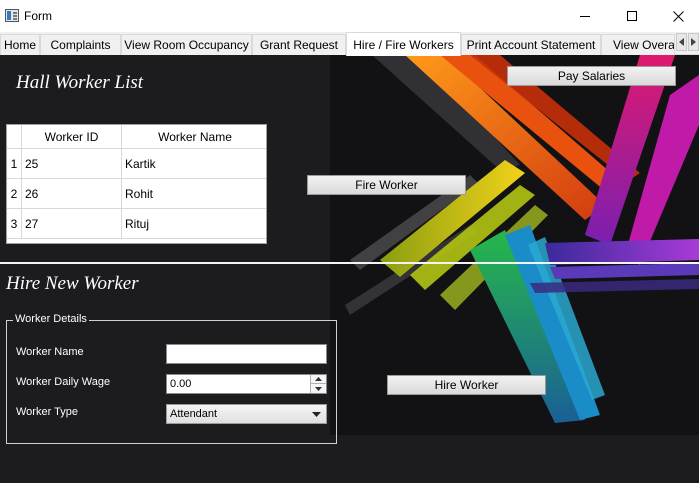 The width and height of the screenshot is (699, 483). Describe the element at coordinates (47, 412) in the screenshot. I see `worker-type-label: Worker Type` at that location.